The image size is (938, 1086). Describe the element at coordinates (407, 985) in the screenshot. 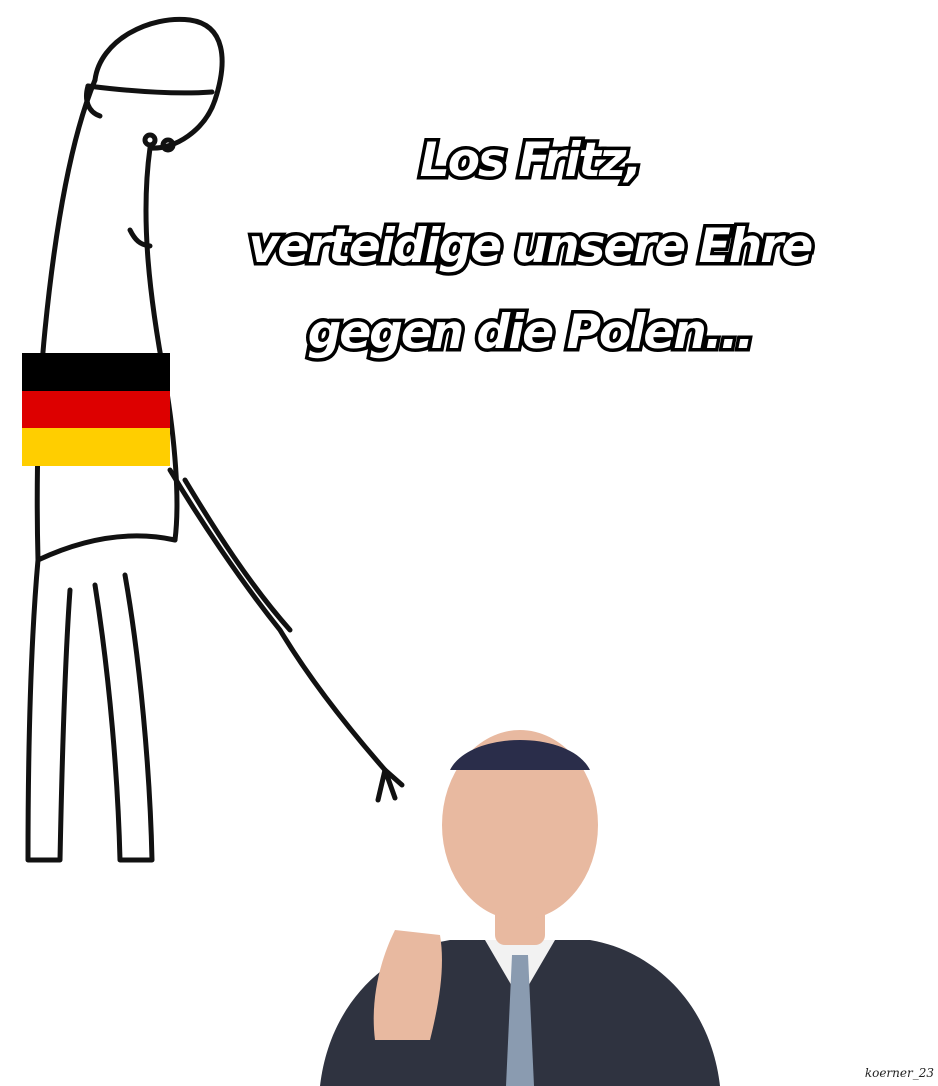

I see `silhouette-raised-hand` at that location.